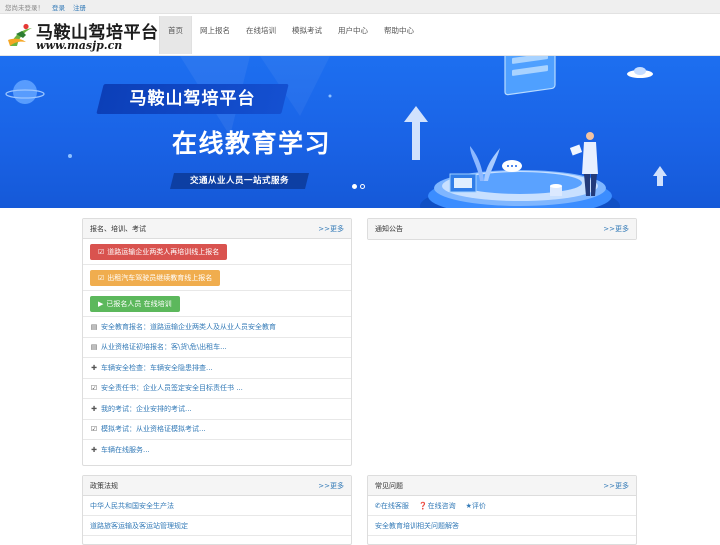 Image resolution: width=720 pixels, height=545 pixels. What do you see at coordinates (423, 505) in the screenshot?
I see `question-icon: ❓` at bounding box center [423, 505].